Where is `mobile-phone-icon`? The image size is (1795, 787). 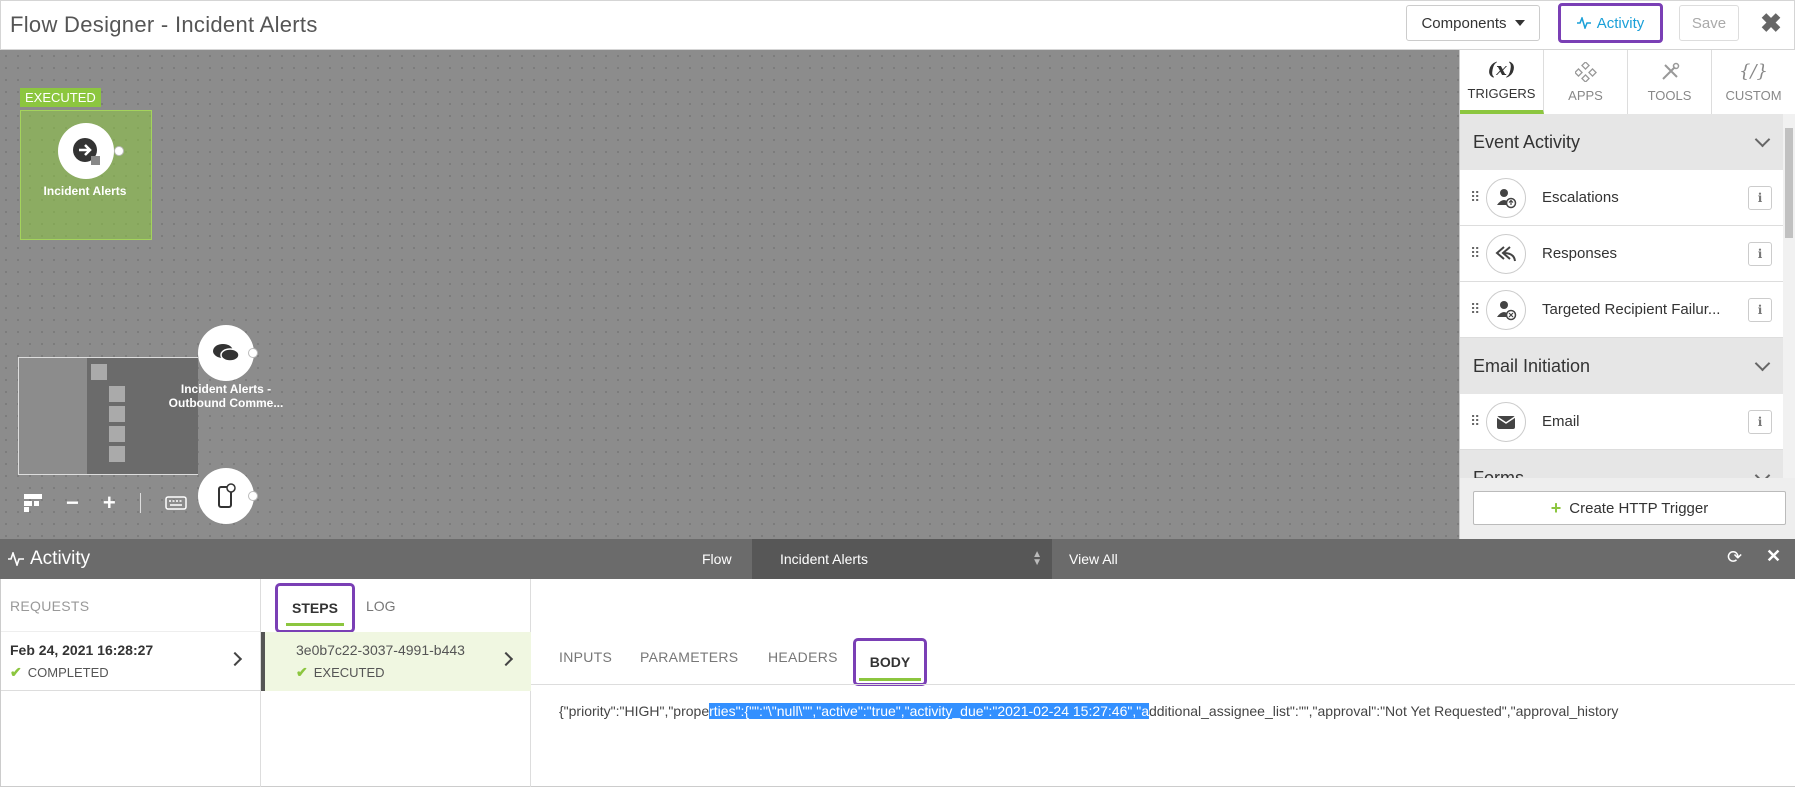
mobile-phone-icon is located at coordinates (227, 495).